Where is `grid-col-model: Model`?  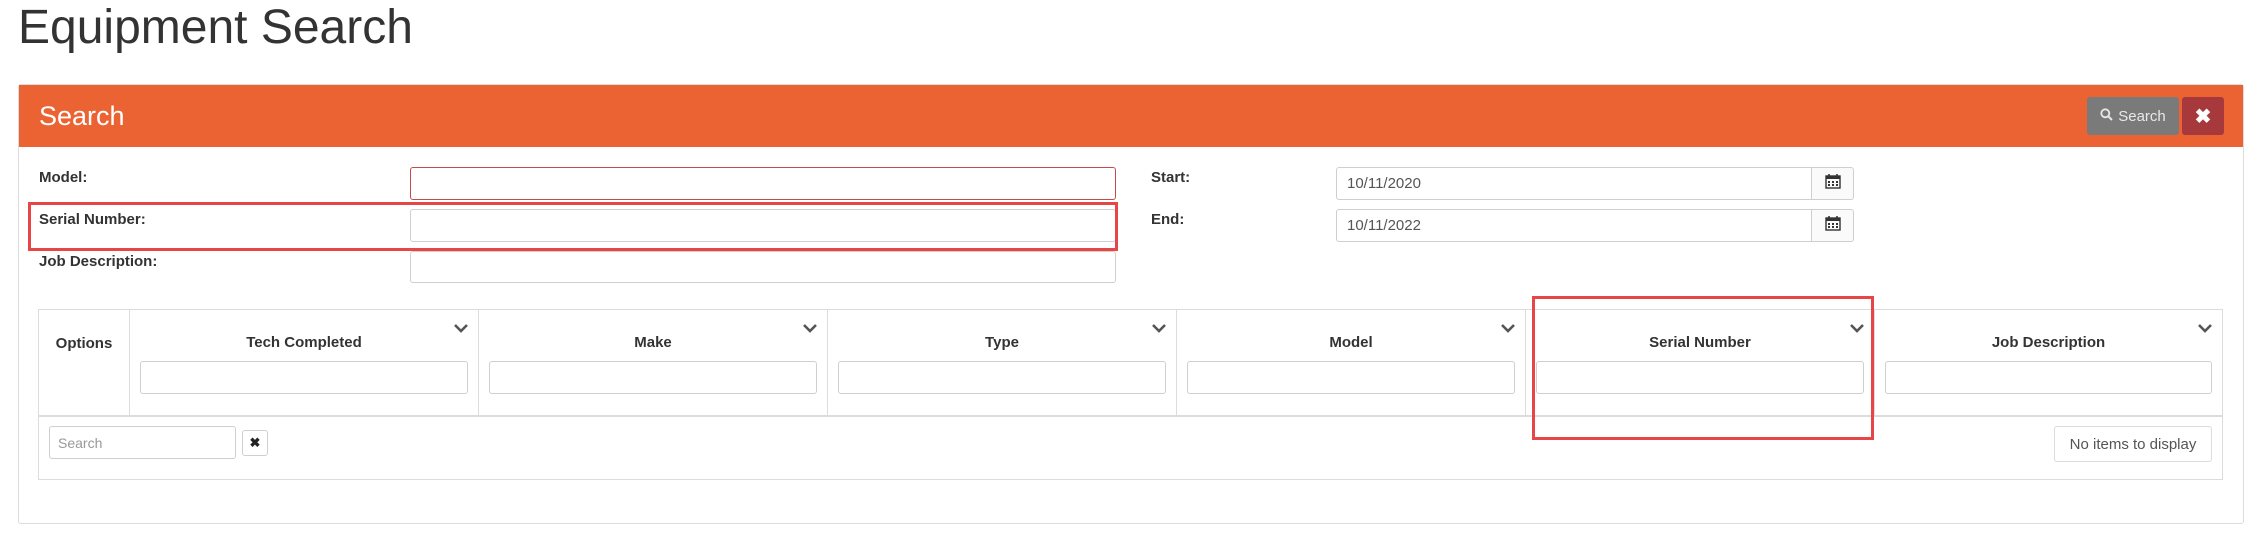 grid-col-model: Model is located at coordinates (1350, 362).